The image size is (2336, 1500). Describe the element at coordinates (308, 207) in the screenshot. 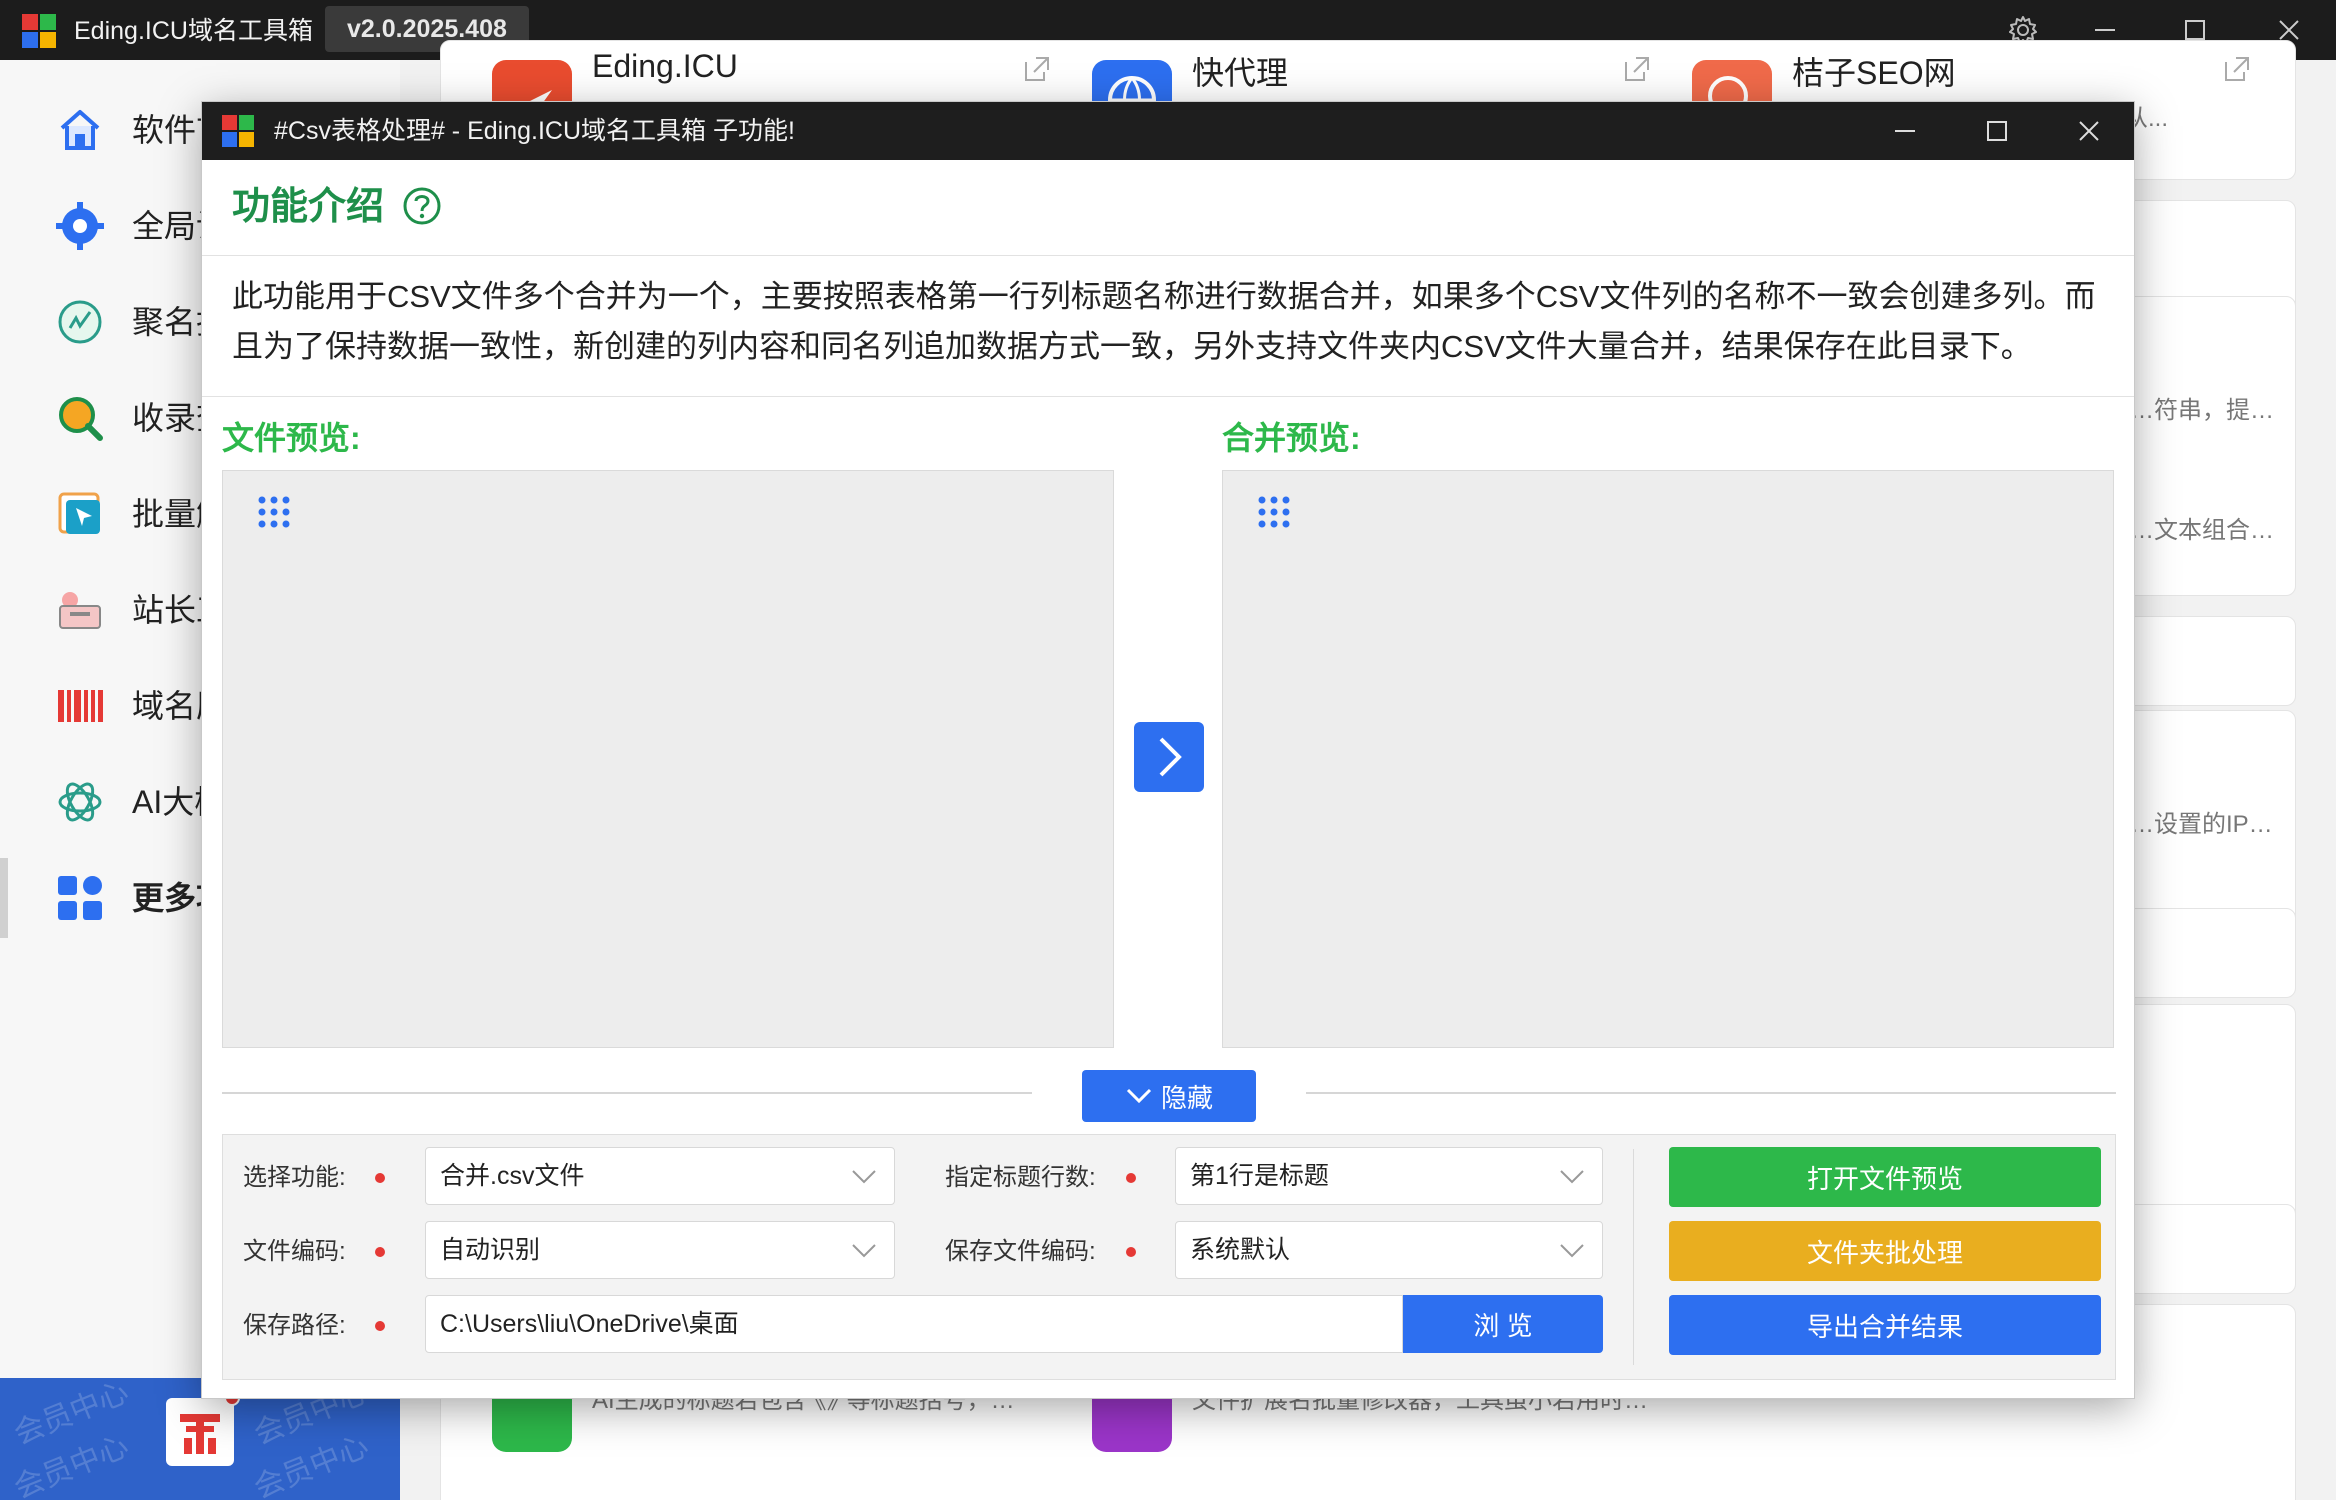

I see `intro-title: 功能介绍` at that location.